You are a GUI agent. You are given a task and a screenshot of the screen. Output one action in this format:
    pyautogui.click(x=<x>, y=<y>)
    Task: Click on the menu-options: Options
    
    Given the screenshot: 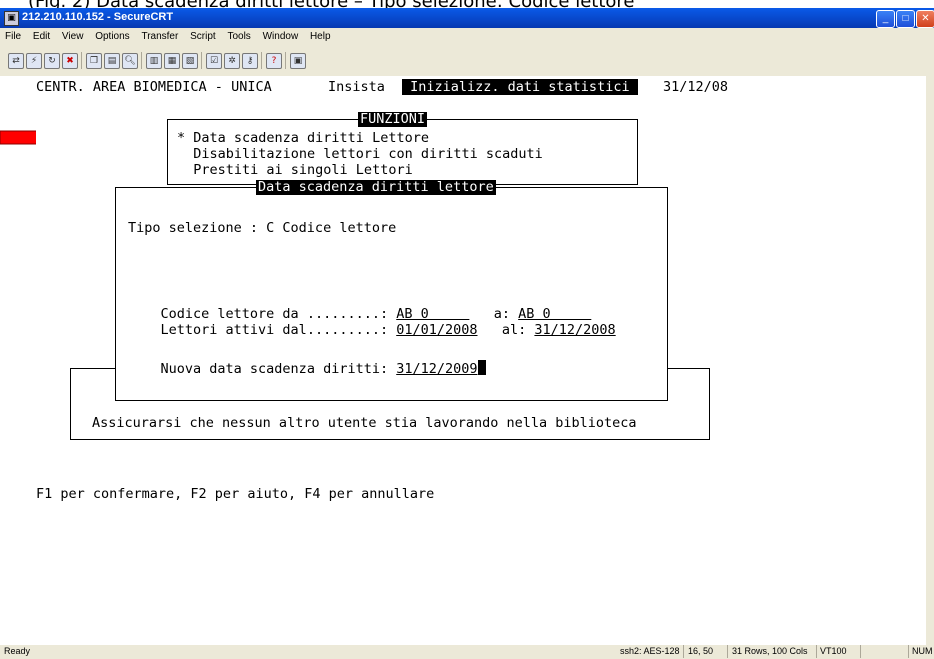 What is the action you would take?
    pyautogui.click(x=111, y=35)
    